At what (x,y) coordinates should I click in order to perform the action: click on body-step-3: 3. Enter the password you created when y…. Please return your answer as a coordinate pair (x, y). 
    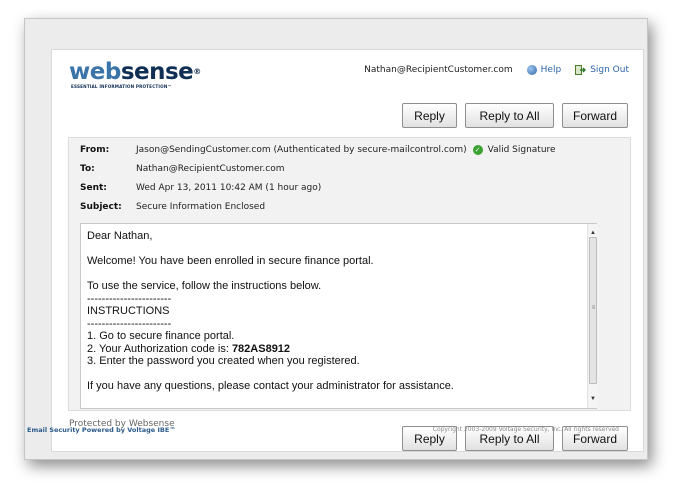
    Looking at the image, I should click on (223, 361).